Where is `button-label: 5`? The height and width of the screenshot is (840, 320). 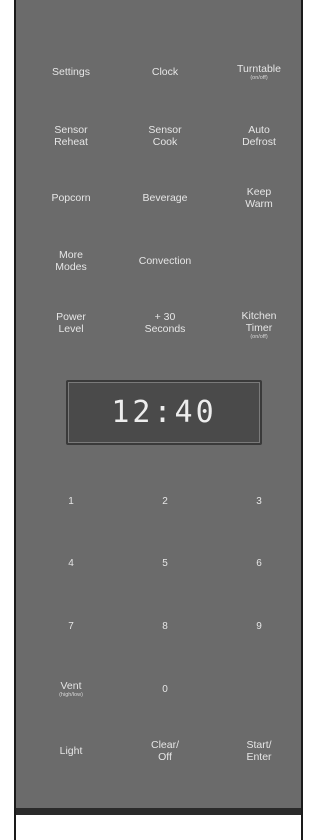
button-label: 5 is located at coordinates (165, 563).